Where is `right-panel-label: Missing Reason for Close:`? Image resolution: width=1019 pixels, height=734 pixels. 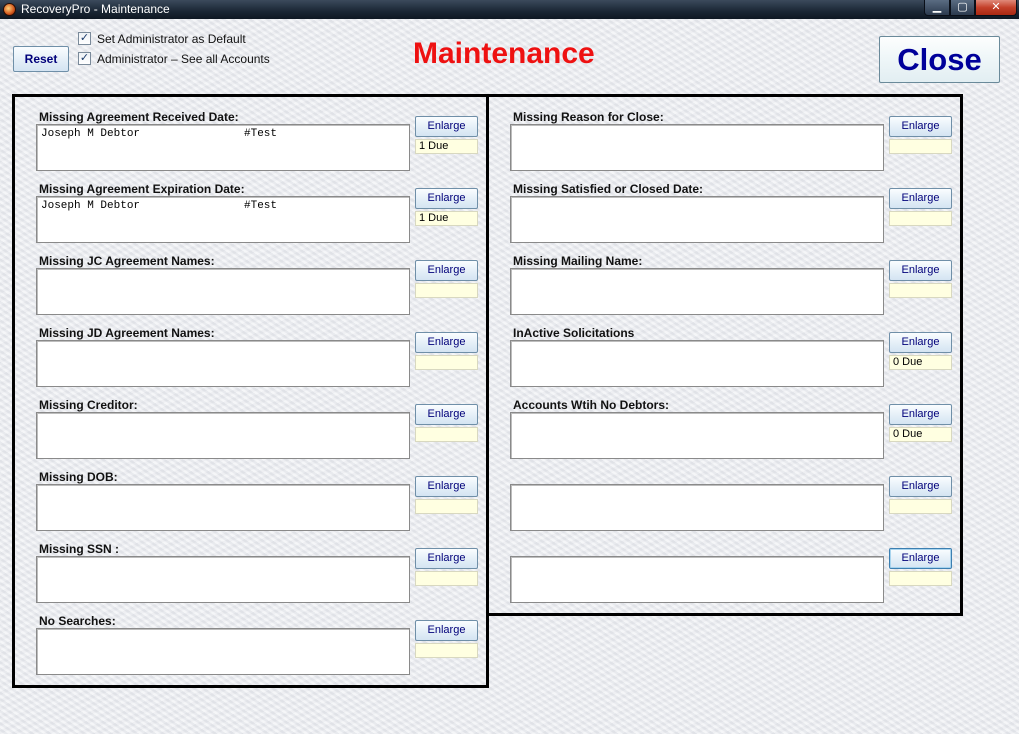 right-panel-label: Missing Reason for Close: is located at coordinates (588, 117).